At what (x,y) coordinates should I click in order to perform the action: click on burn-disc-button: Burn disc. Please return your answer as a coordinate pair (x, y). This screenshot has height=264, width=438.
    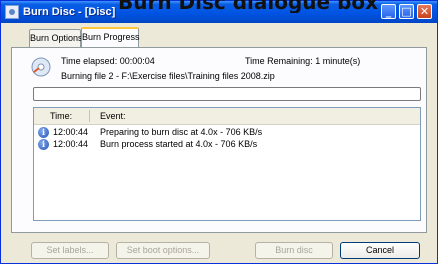
    Looking at the image, I should click on (294, 250).